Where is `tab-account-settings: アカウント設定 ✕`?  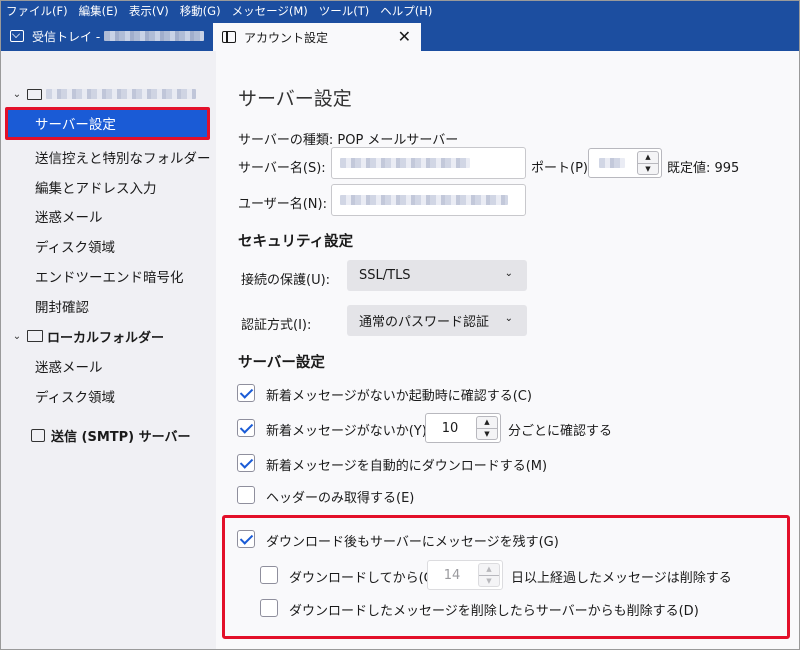 tab-account-settings: アカウント設定 ✕ is located at coordinates (317, 36).